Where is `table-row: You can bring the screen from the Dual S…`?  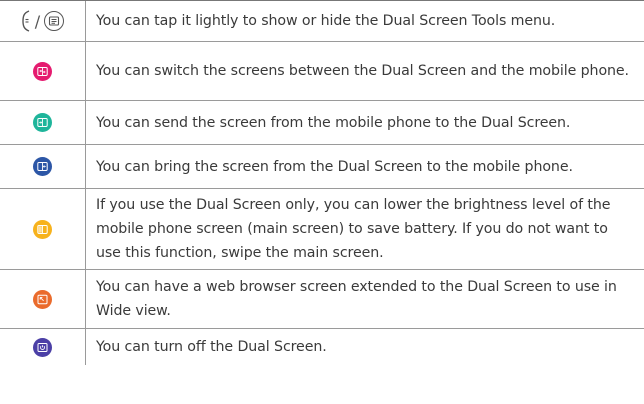
table-row: You can bring the screen from the Dual S… is located at coordinates (322, 167).